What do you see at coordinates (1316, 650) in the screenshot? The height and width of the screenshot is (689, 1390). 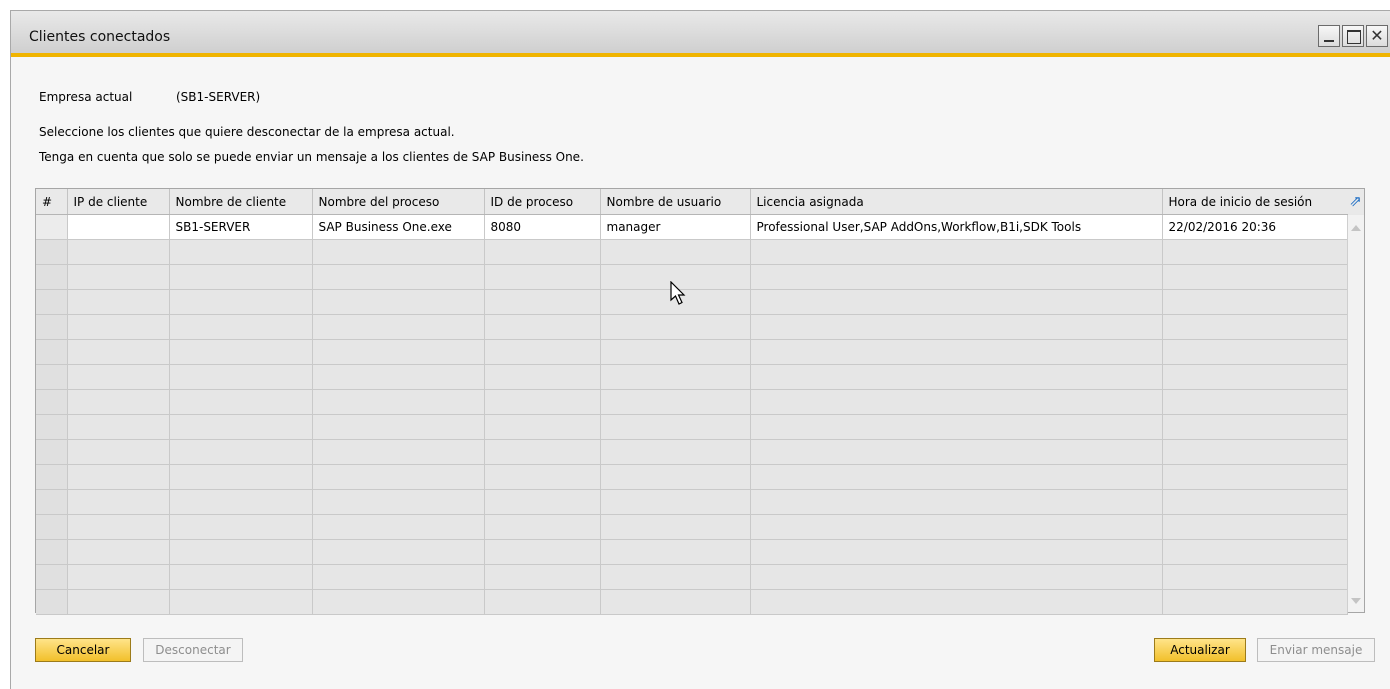 I see `send-message-button: Enviar mensaje` at bounding box center [1316, 650].